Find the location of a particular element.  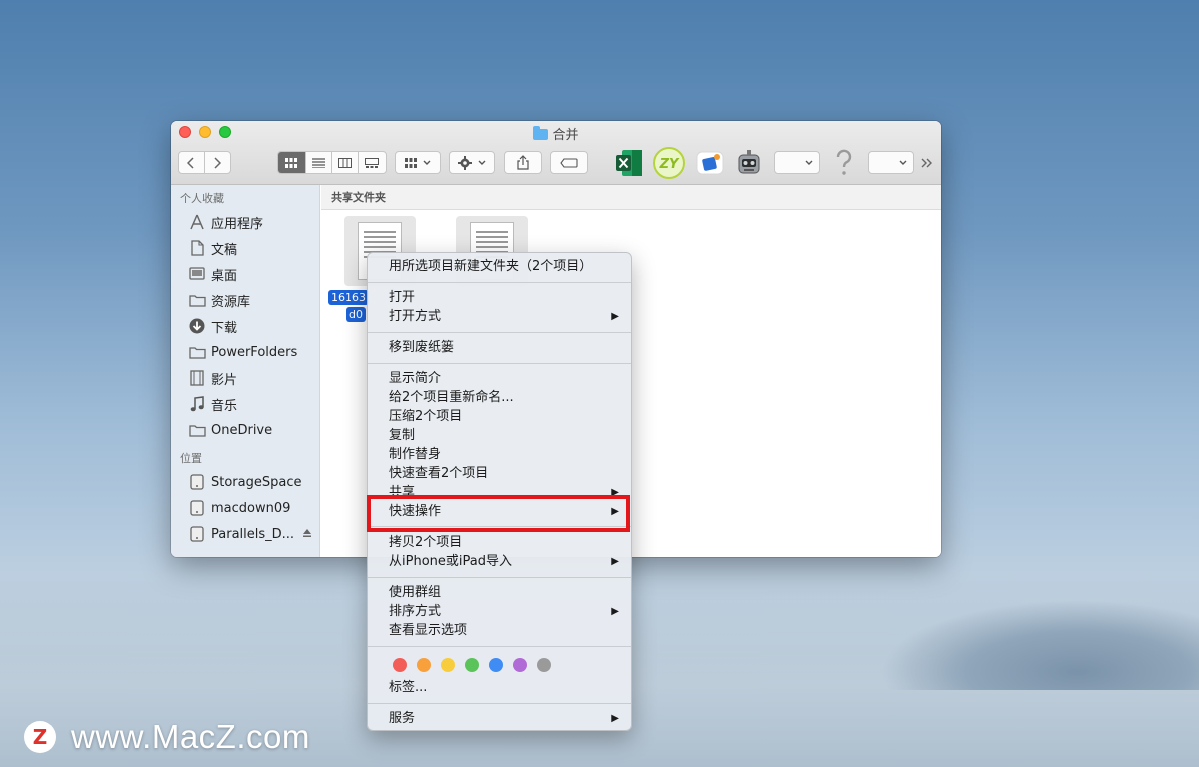

sidebar-item-library: 资源库 is located at coordinates (245, 300).